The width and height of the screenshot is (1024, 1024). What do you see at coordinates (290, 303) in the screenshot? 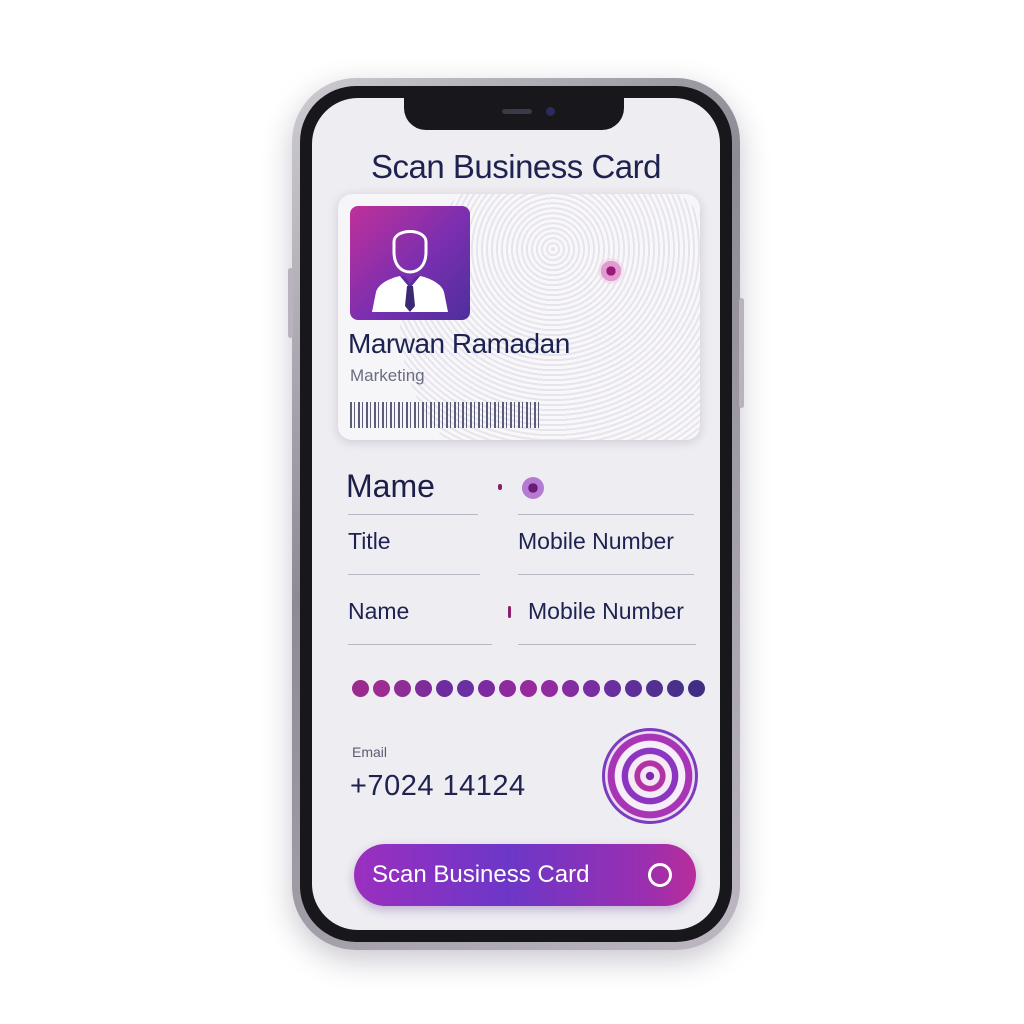
I see `volume-button` at bounding box center [290, 303].